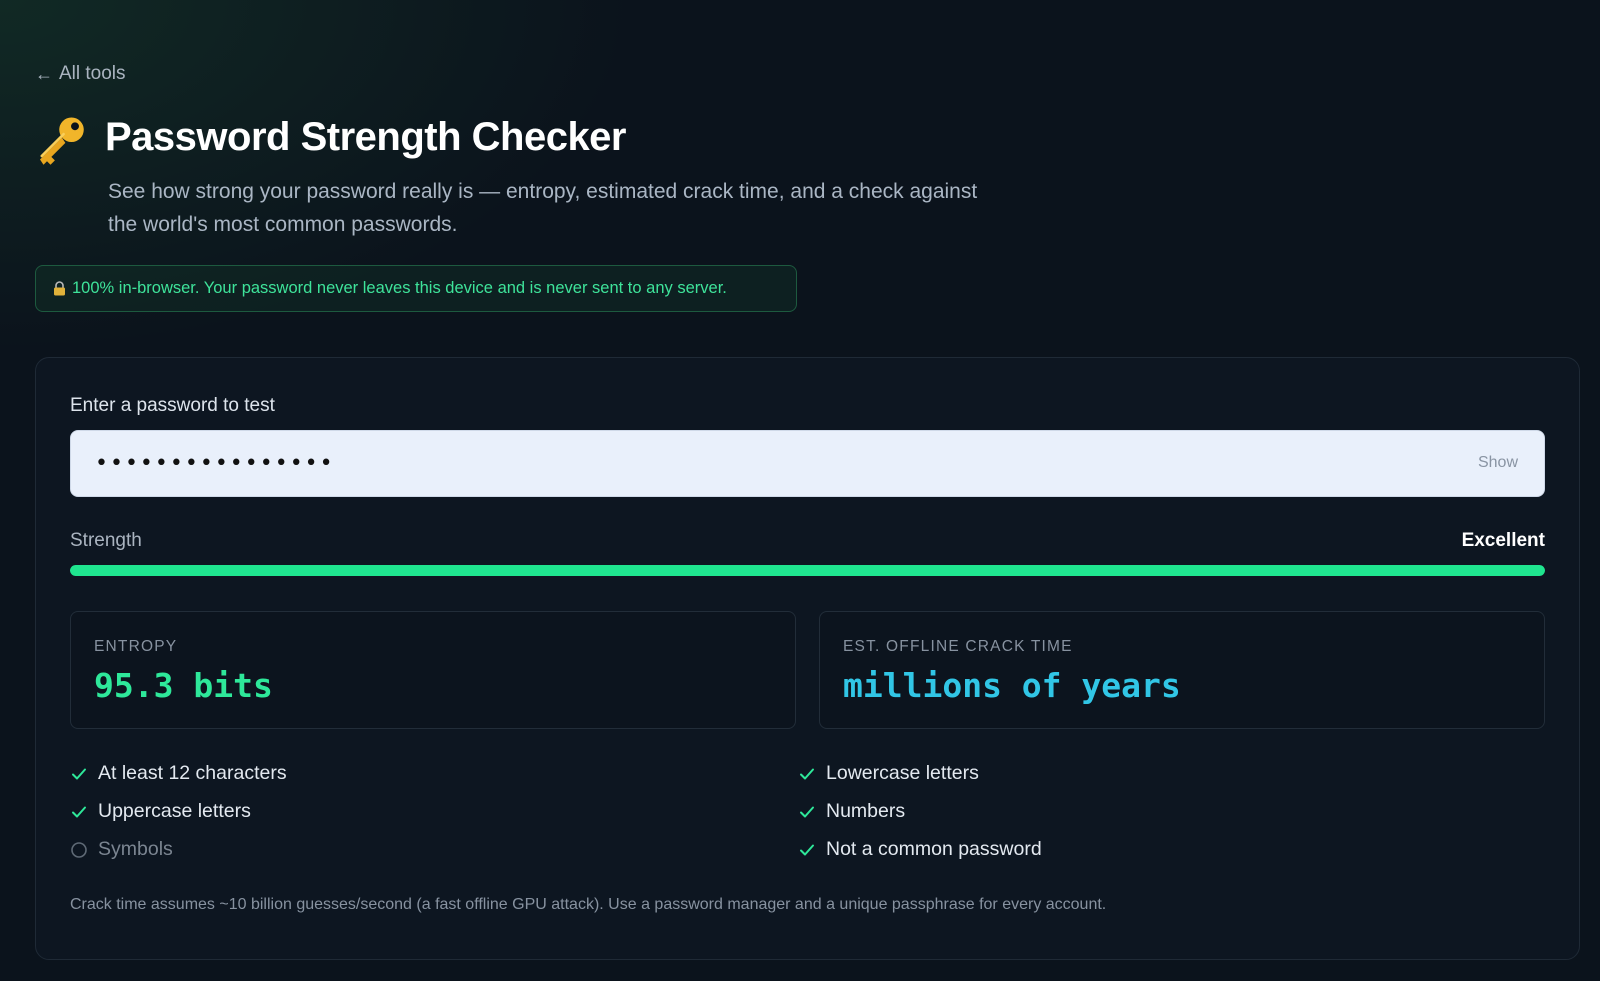 Image resolution: width=1600 pixels, height=981 pixels. I want to click on entropy-value: 95.3 bits, so click(183, 685).